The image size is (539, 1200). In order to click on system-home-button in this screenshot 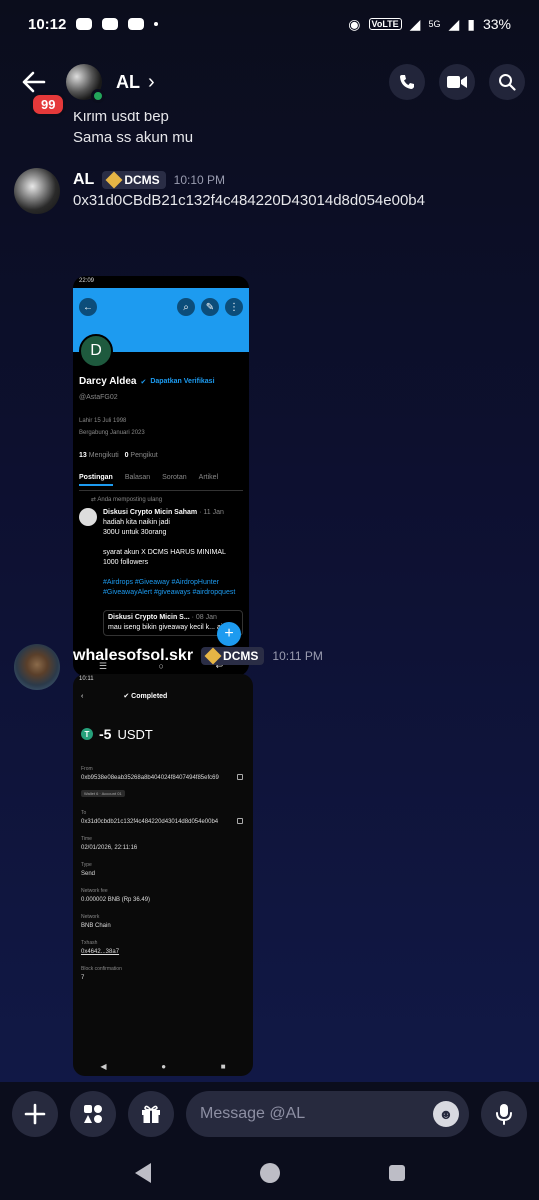, I will do `click(269, 1173)`.